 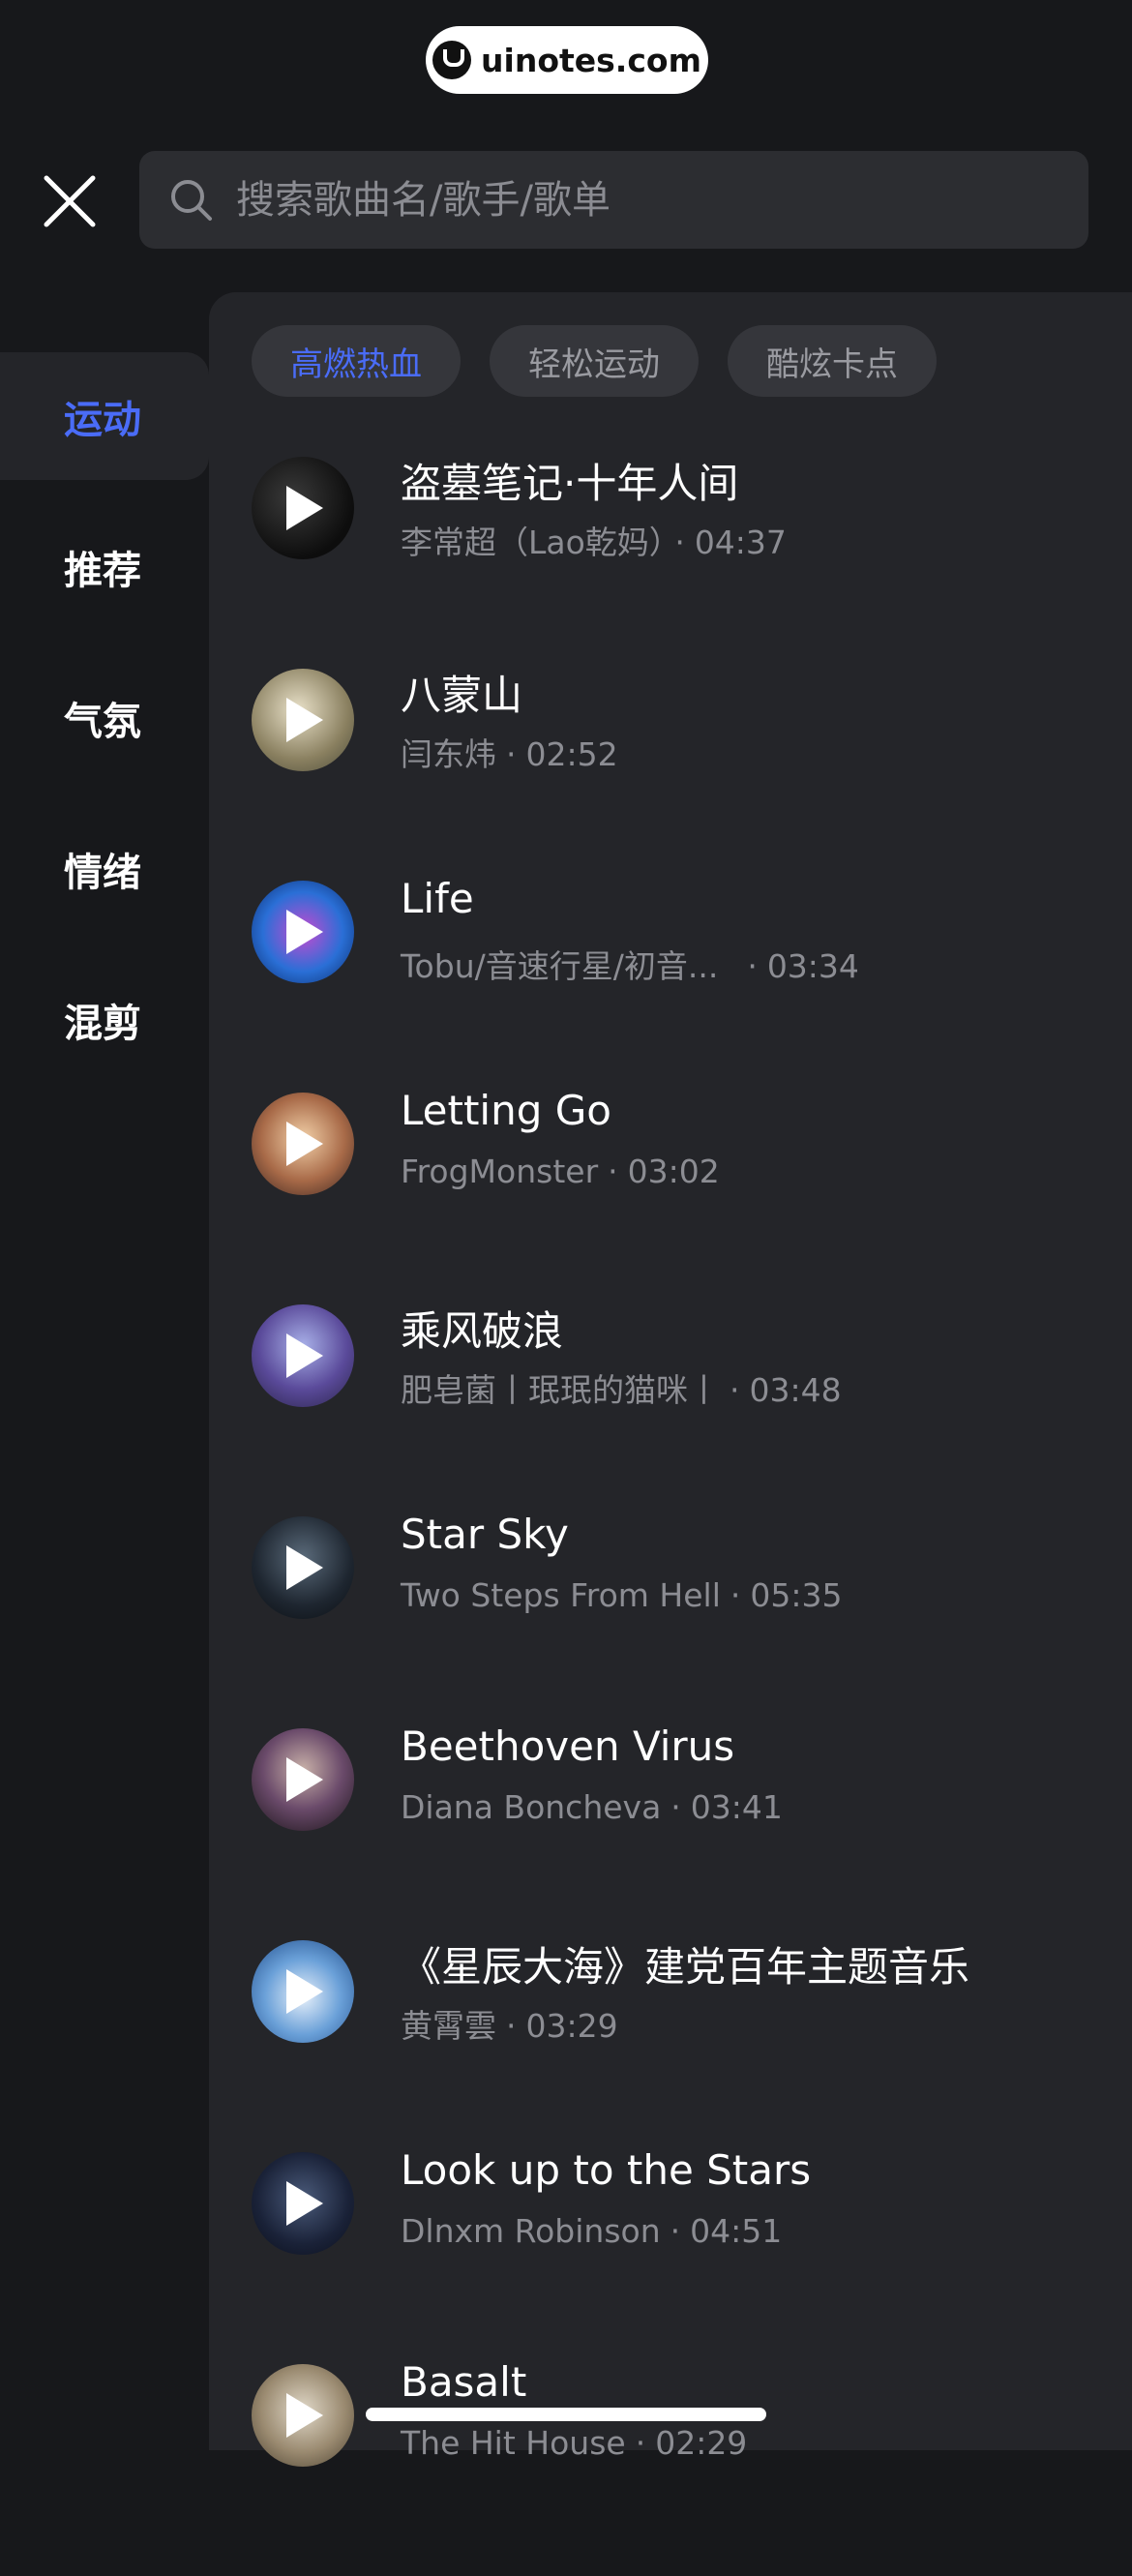 What do you see at coordinates (104, 869) in the screenshot?
I see `sidebar-item-mood: 情绪` at bounding box center [104, 869].